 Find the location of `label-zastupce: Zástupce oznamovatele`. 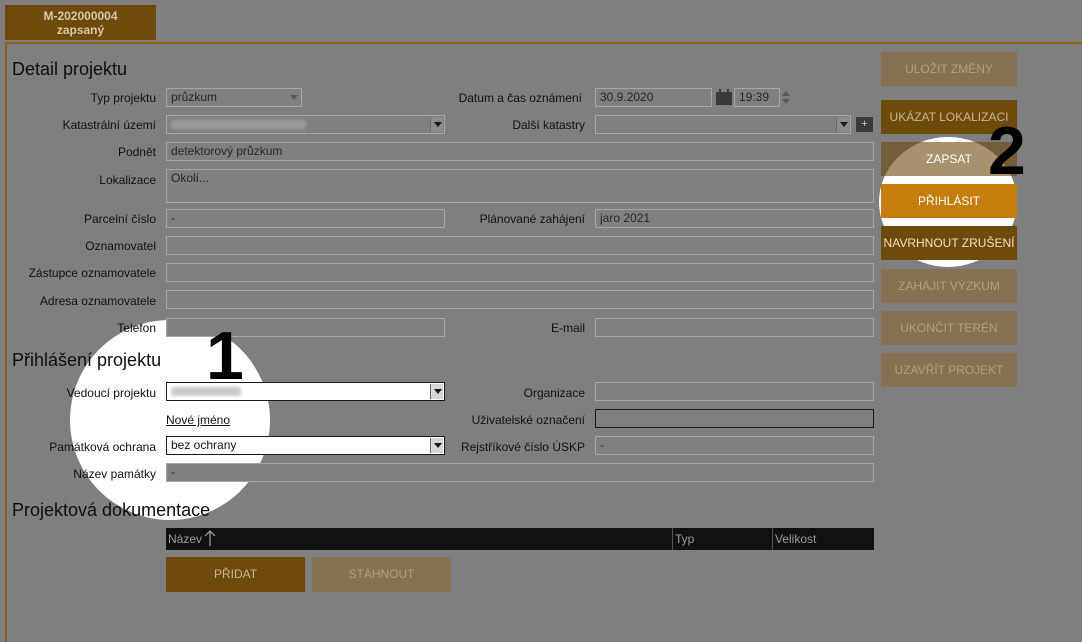

label-zastupce: Zástupce oznamovatele is located at coordinates (92, 273).